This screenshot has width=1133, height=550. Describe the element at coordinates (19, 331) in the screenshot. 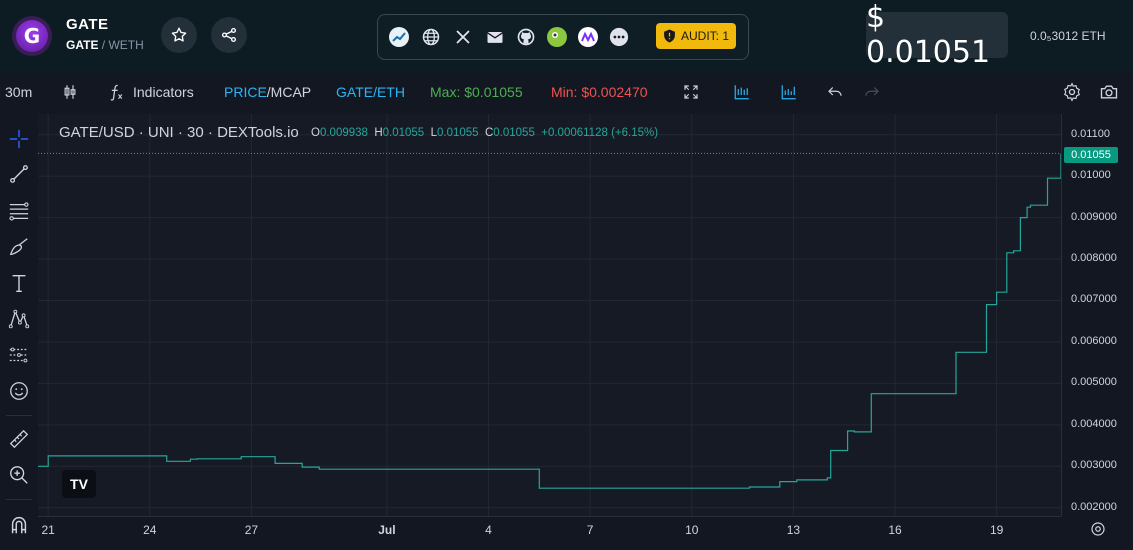

I see `drawing-toolbar` at that location.